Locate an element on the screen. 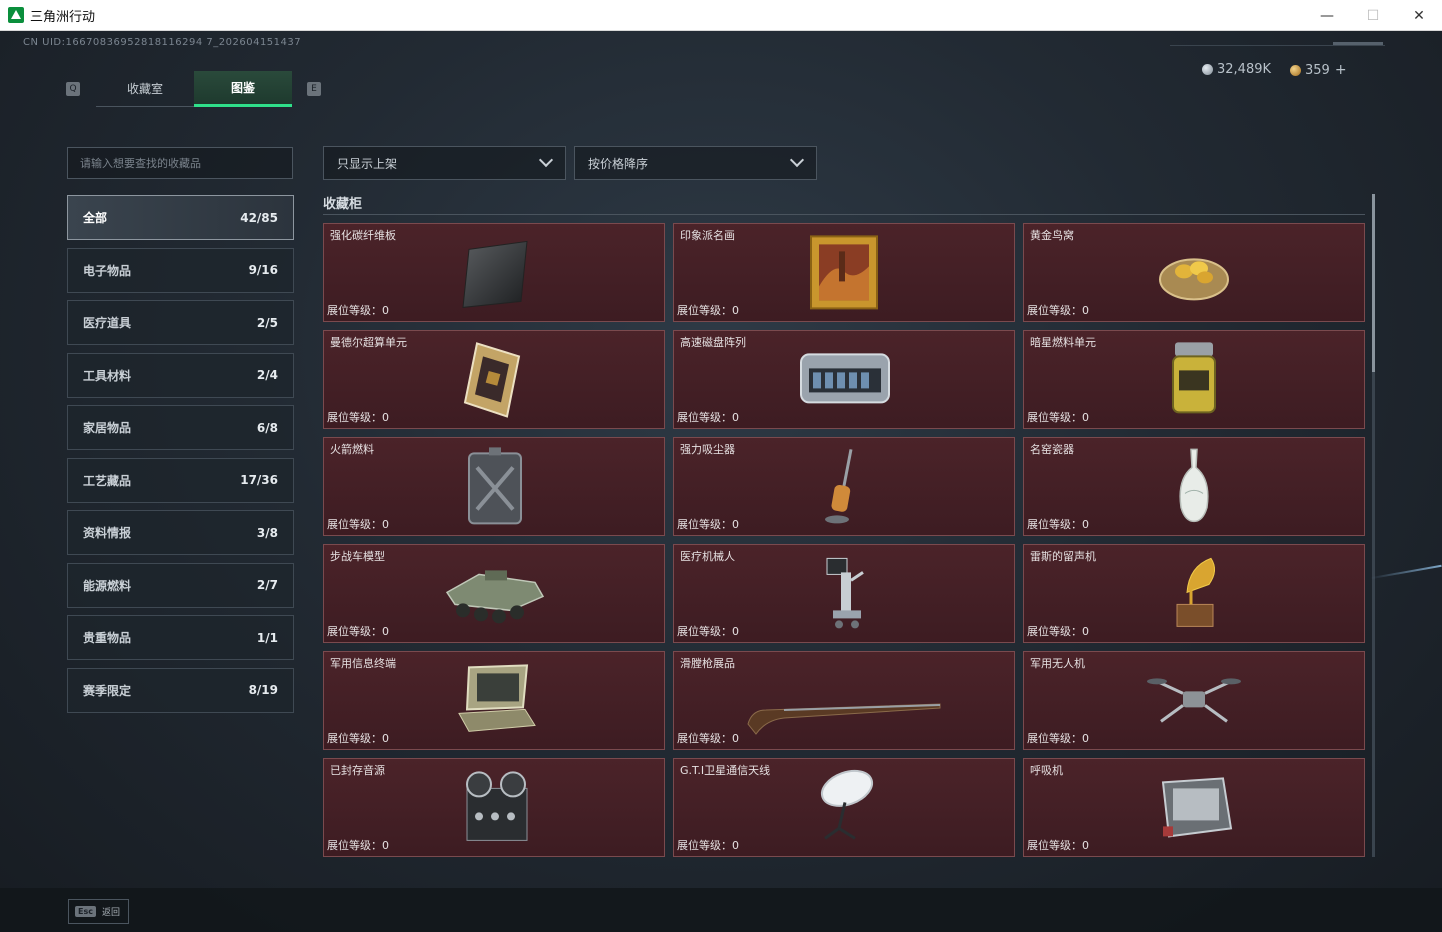 This screenshot has width=1442, height=932. golden-nest-icon is located at coordinates (1194, 278).